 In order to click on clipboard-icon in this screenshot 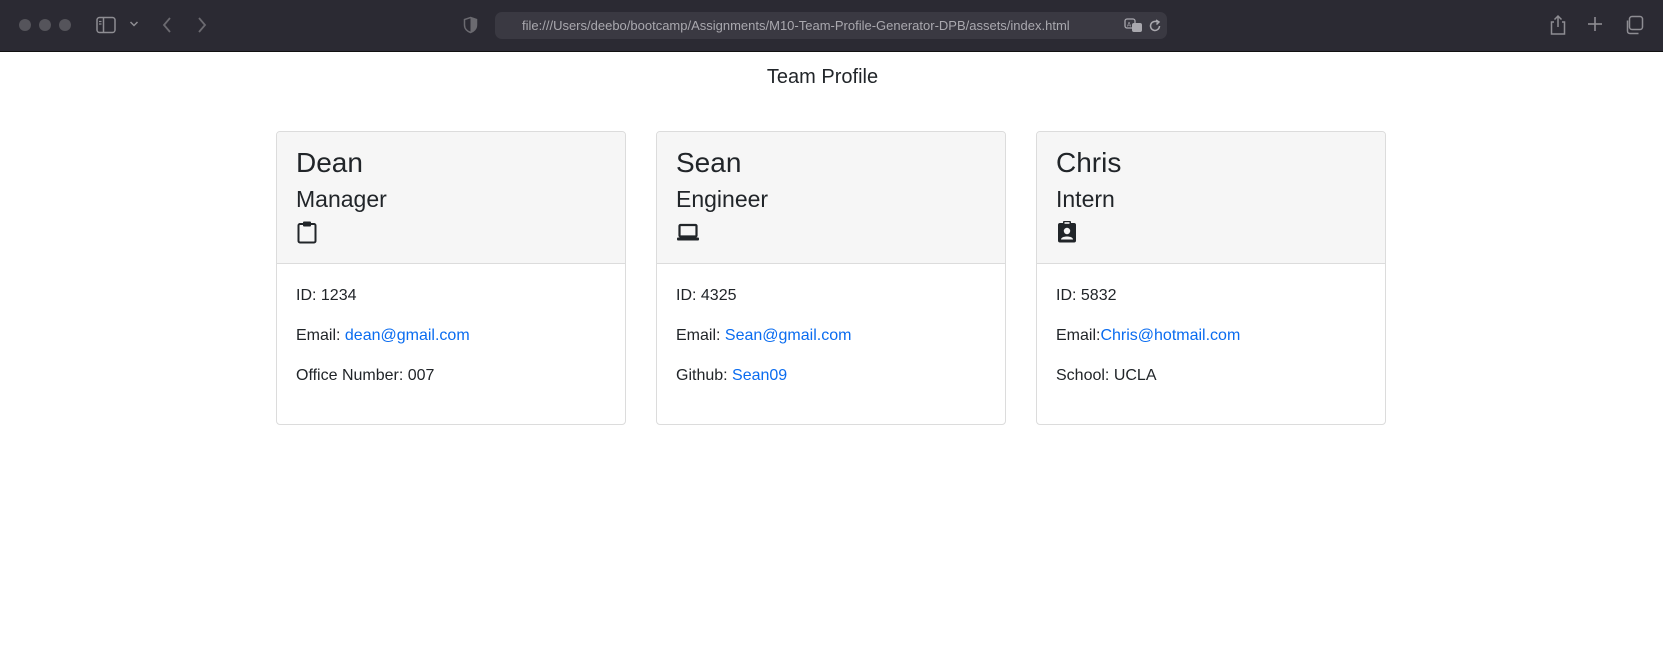, I will do `click(308, 232)`.